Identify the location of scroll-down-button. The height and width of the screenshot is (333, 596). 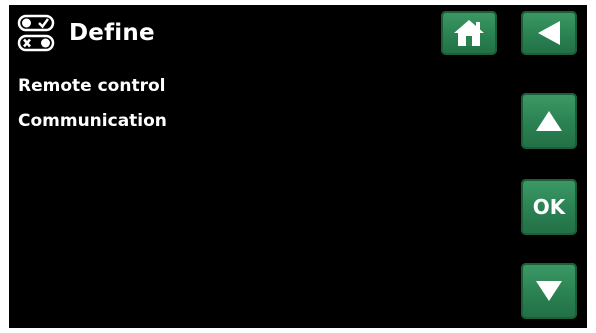
(549, 291).